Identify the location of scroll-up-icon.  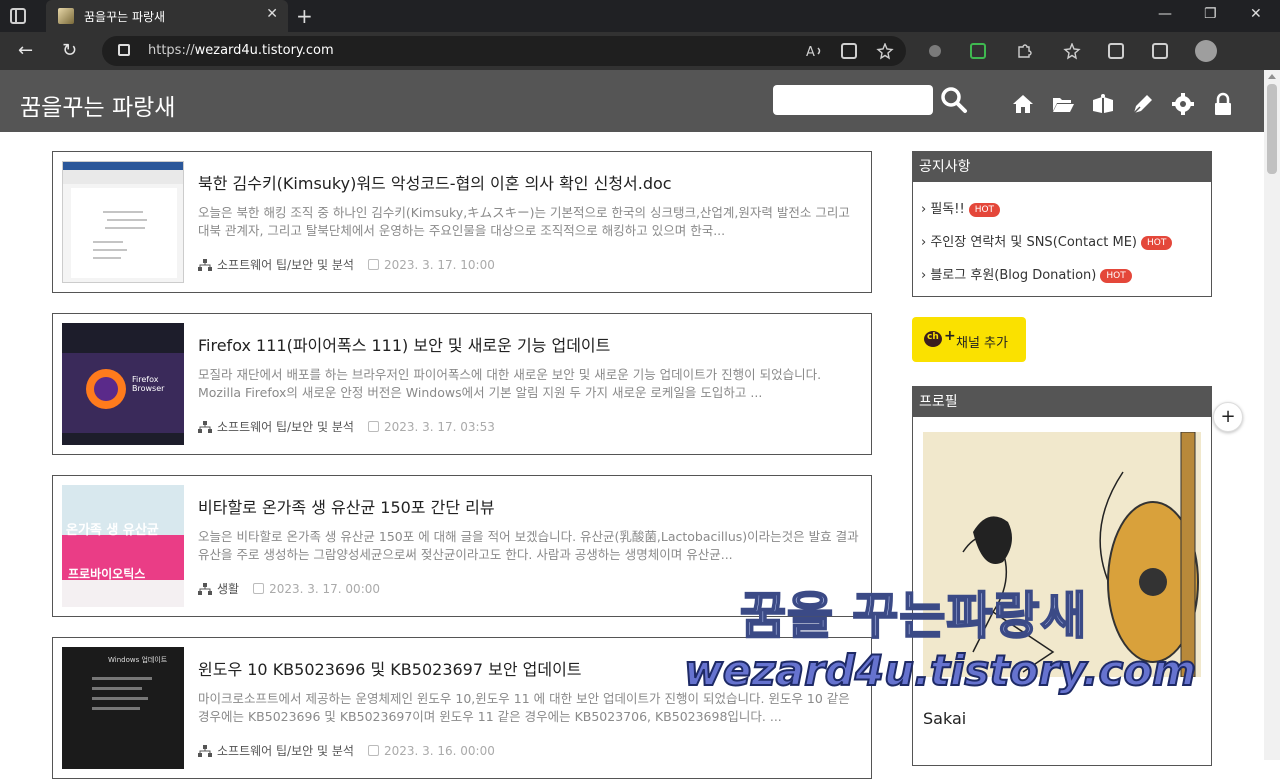
(1272, 76).